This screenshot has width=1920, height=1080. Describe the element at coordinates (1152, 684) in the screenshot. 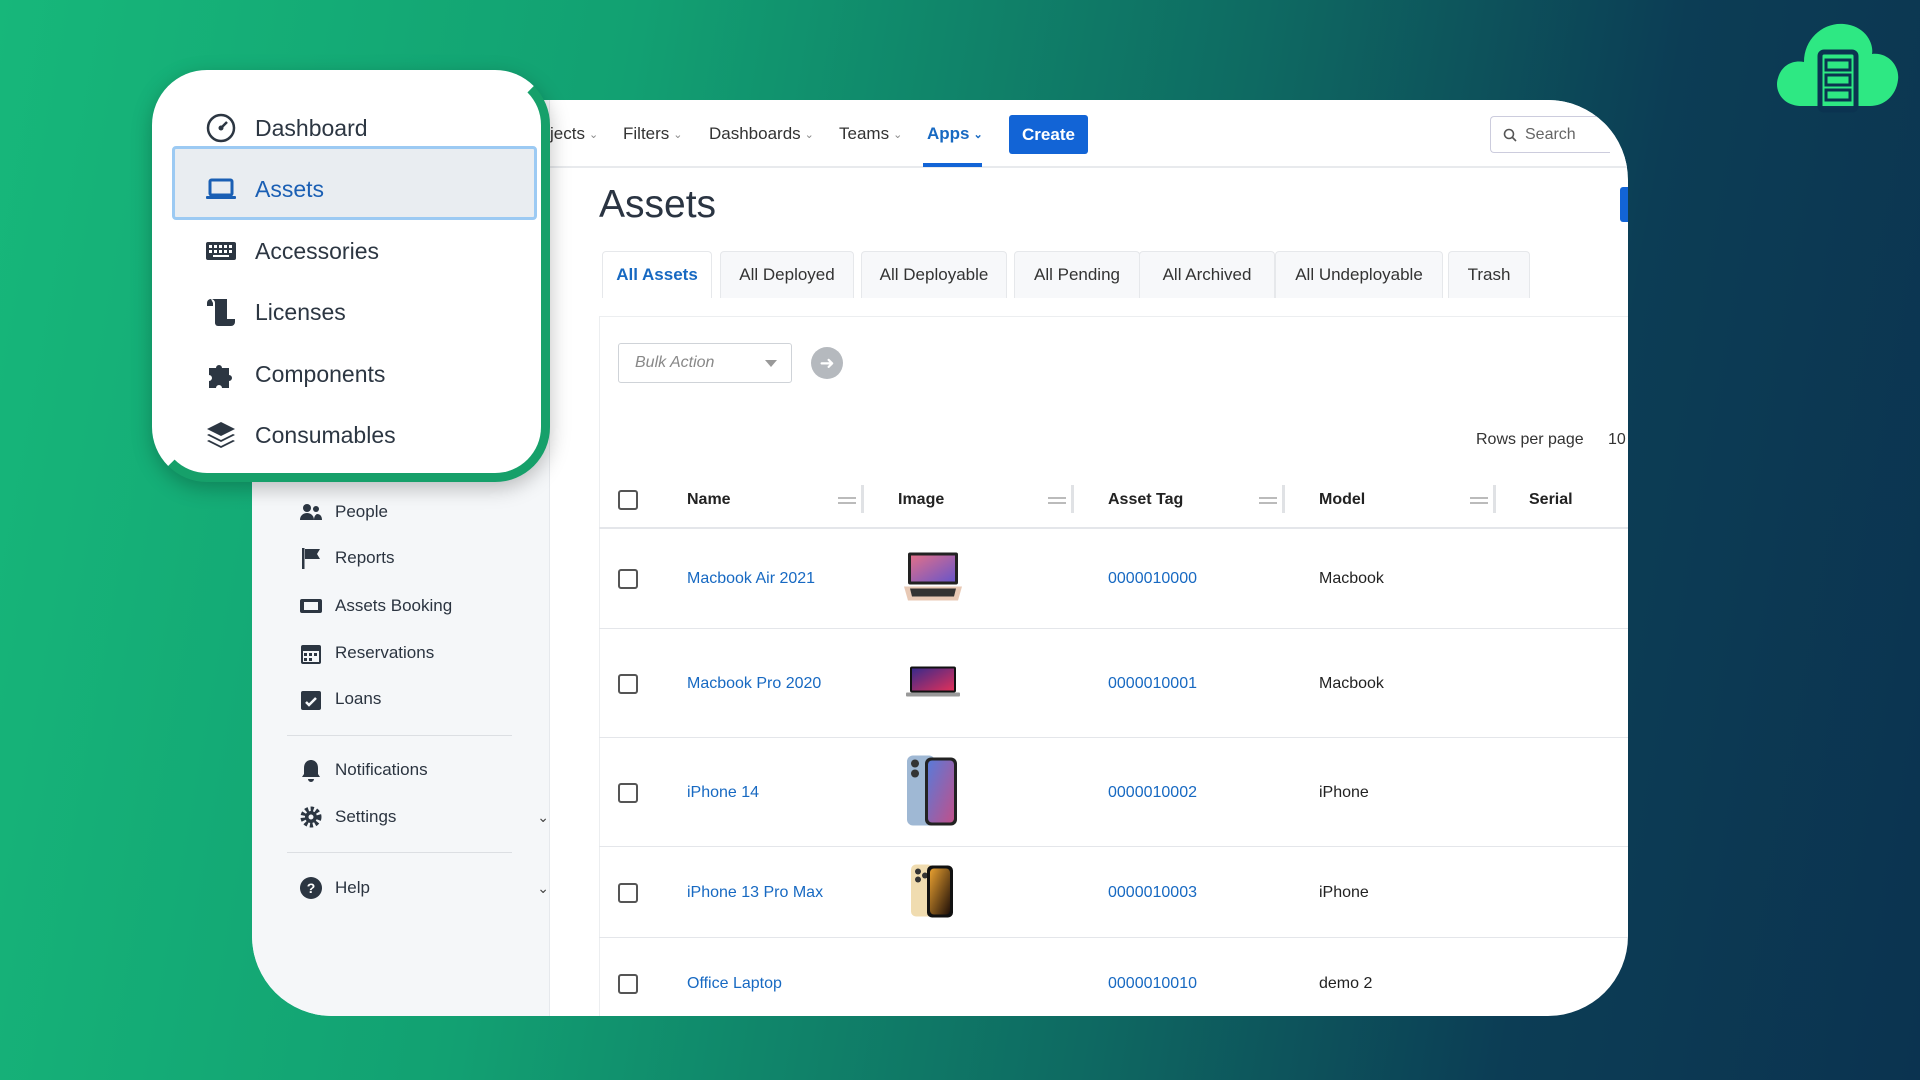

I see `asset-tag-link: 0000010001` at that location.